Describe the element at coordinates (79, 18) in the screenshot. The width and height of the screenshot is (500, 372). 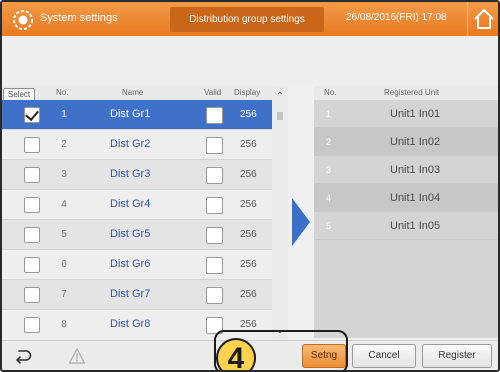
I see `header-title: System settings` at that location.